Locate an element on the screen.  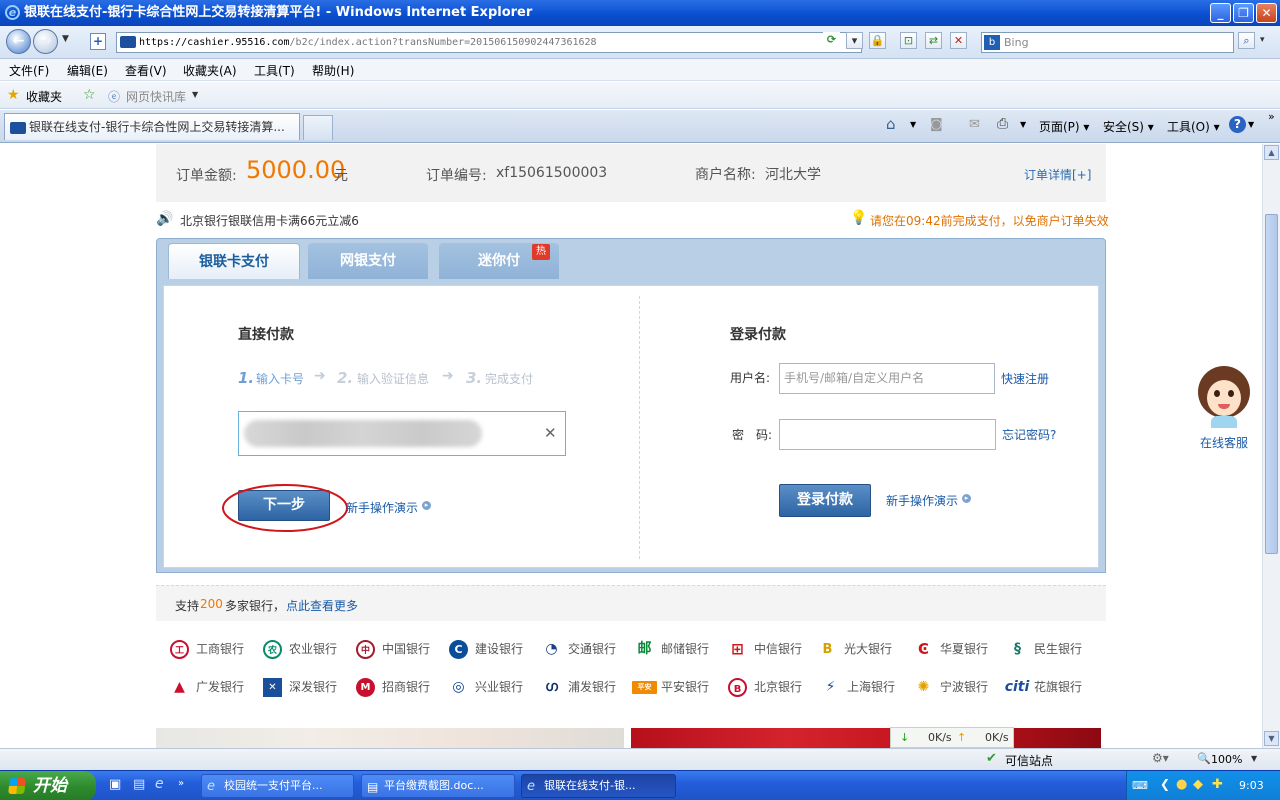
bank-bos: ⚡ 上海银行 is located at coordinates (858, 687).